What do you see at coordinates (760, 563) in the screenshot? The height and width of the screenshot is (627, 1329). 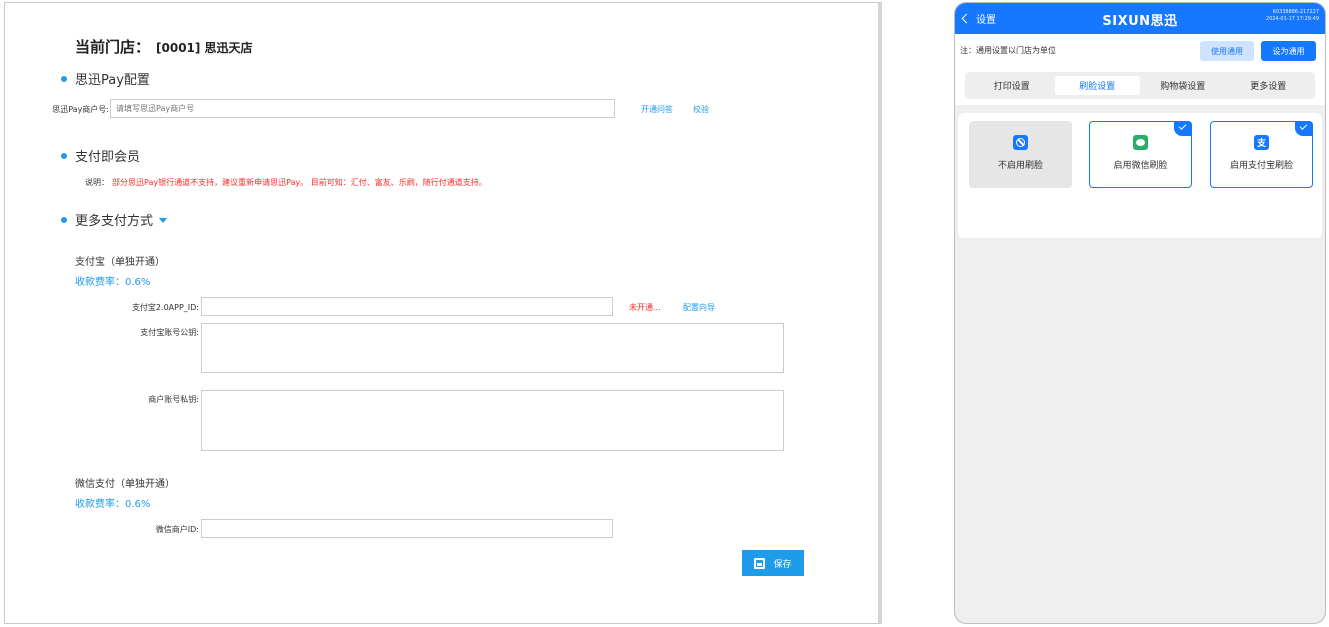 I see `save-icon` at bounding box center [760, 563].